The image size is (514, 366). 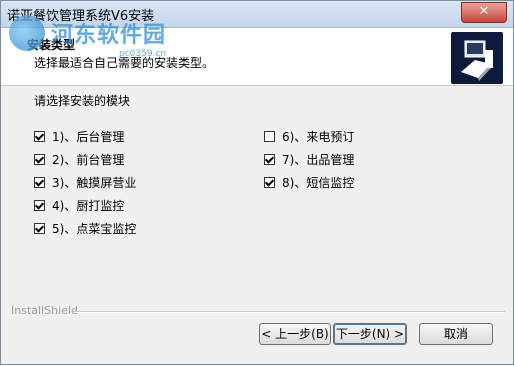 What do you see at coordinates (81, 16) in the screenshot?
I see `window-title: 诺亚餐饮管理系统V6安装` at bounding box center [81, 16].